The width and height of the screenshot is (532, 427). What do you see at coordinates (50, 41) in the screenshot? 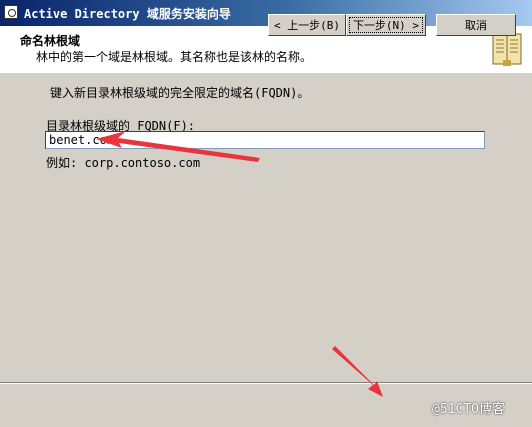
I see `page-title: 命名林根域` at bounding box center [50, 41].